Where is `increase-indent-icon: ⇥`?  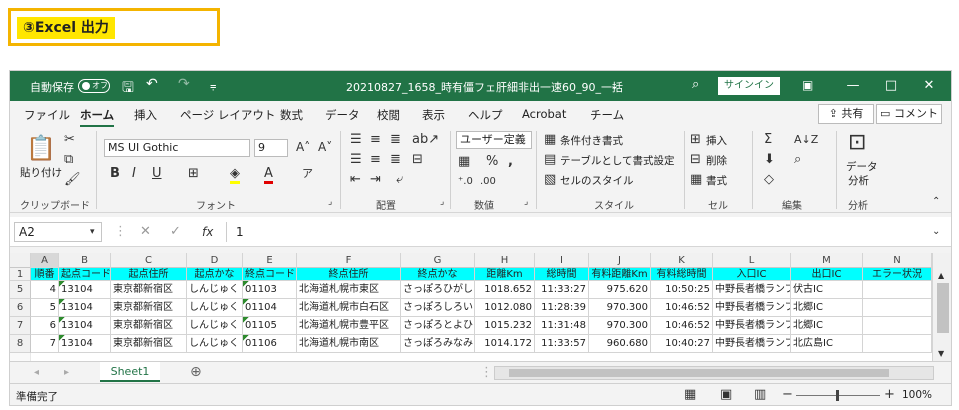
increase-indent-icon: ⇥ is located at coordinates (375, 180).